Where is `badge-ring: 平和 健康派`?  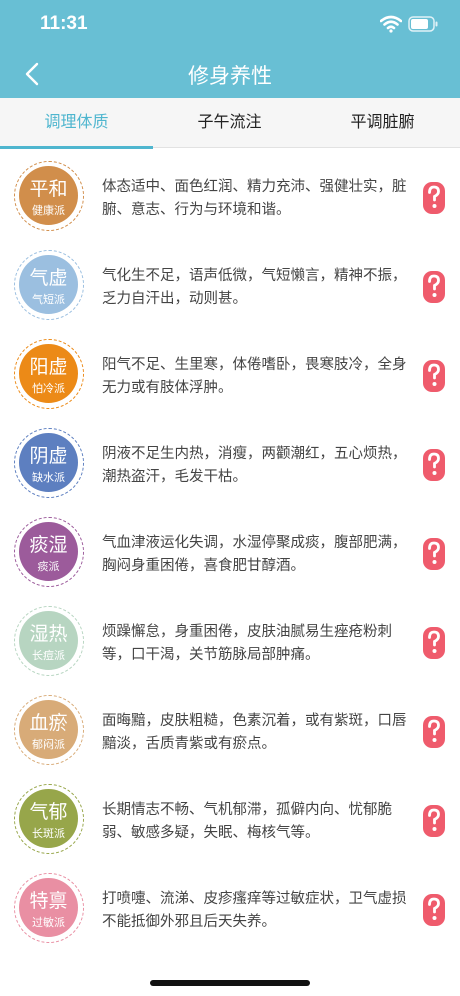
badge-ring: 平和 健康派 is located at coordinates (49, 196).